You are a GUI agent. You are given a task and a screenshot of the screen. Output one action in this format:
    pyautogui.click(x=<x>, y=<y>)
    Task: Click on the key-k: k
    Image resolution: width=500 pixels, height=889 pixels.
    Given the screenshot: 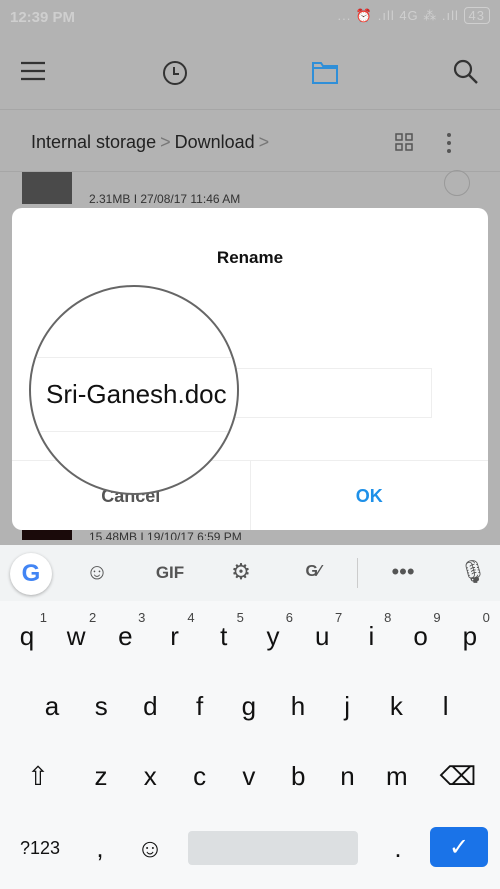 What is the action you would take?
    pyautogui.click(x=396, y=706)
    